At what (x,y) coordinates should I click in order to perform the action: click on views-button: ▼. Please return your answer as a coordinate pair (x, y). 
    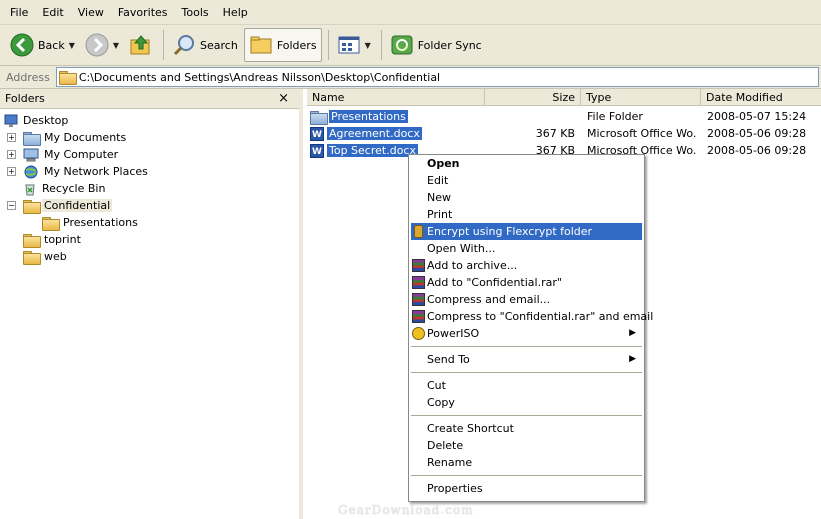
    Looking at the image, I should click on (354, 45).